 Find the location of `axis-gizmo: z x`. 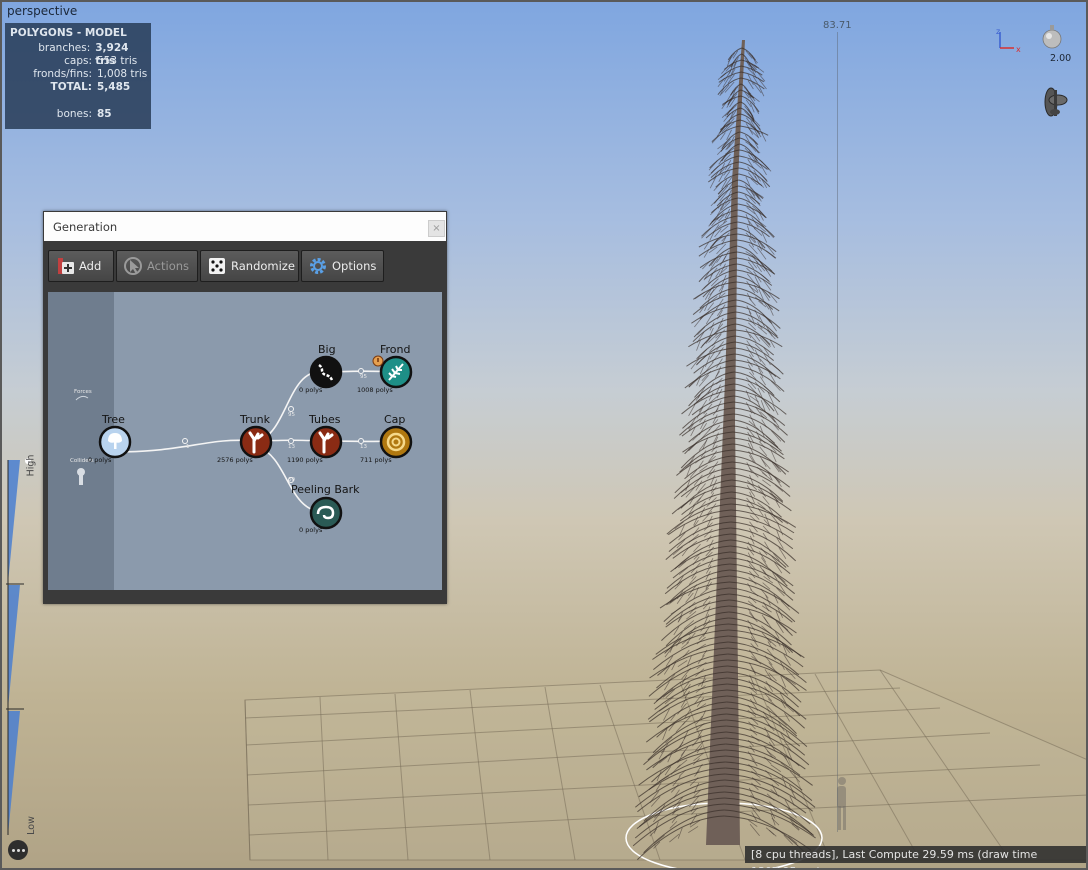

axis-gizmo: z x is located at coordinates (1010, 41).